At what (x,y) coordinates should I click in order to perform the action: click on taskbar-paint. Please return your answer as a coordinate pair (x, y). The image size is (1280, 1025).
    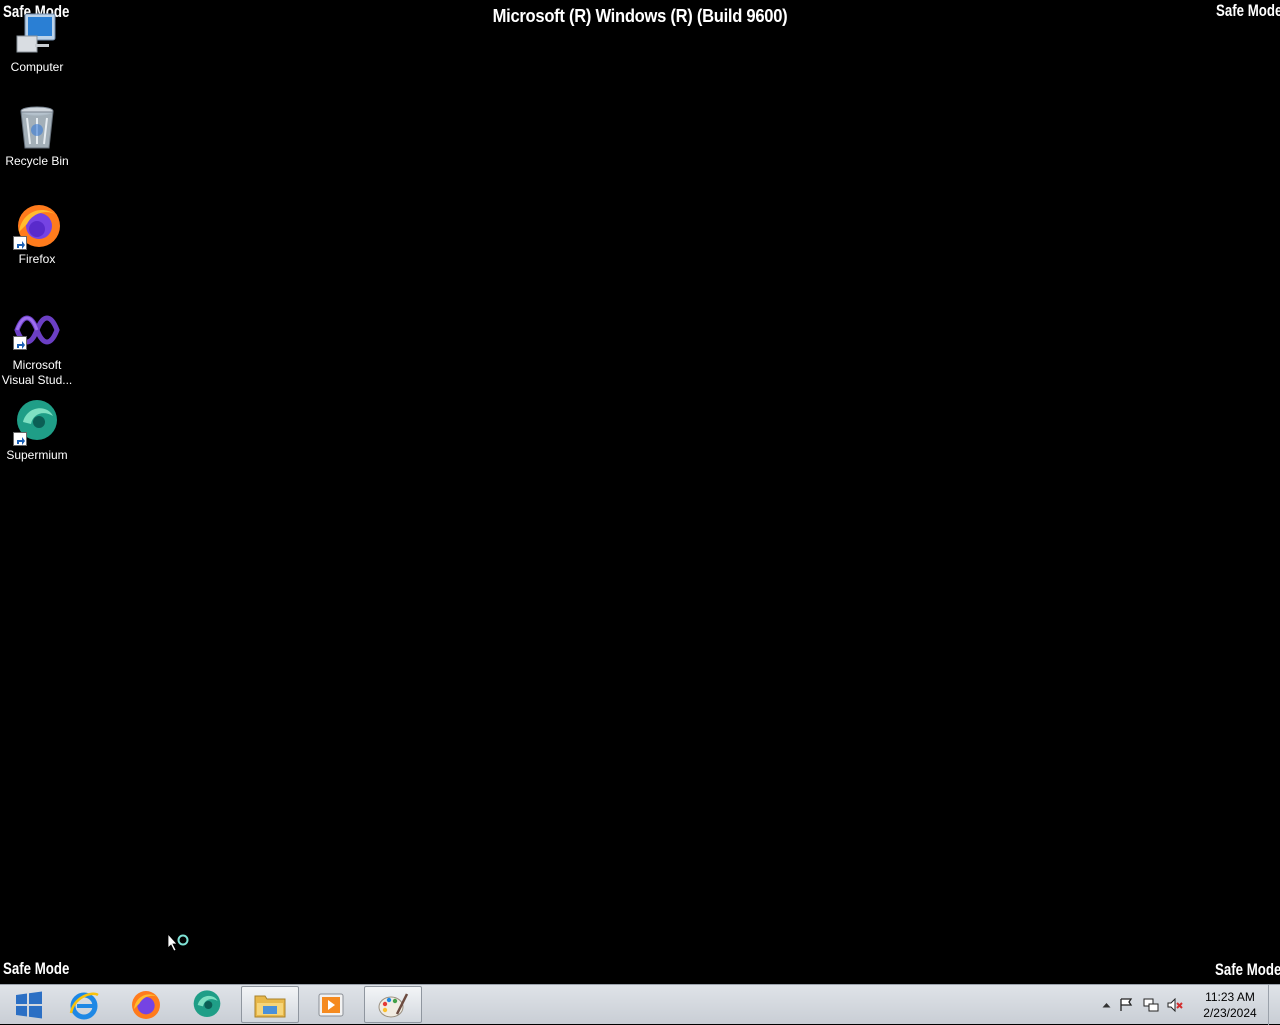
    Looking at the image, I should click on (393, 1004).